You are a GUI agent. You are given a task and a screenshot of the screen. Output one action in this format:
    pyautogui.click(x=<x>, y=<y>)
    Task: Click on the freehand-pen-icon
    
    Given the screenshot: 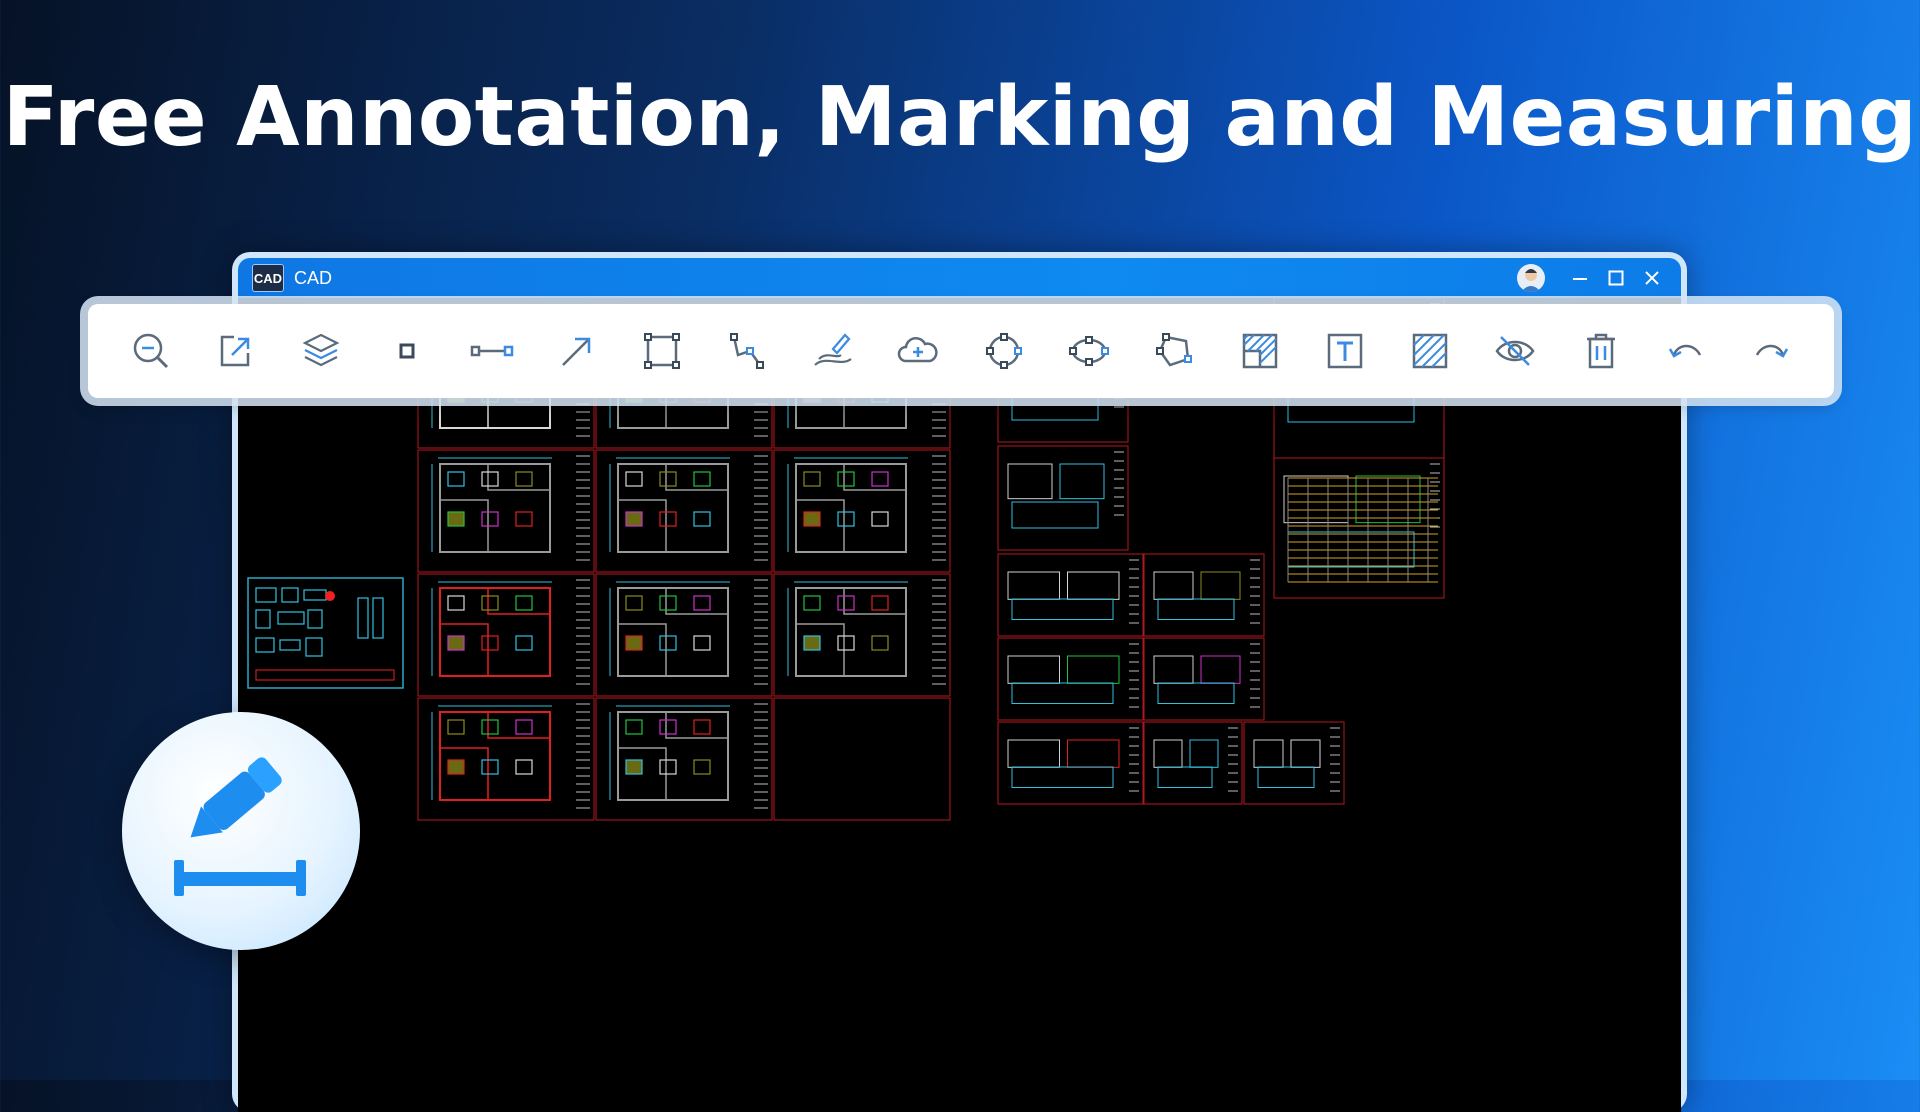 What is the action you would take?
    pyautogui.click(x=833, y=349)
    